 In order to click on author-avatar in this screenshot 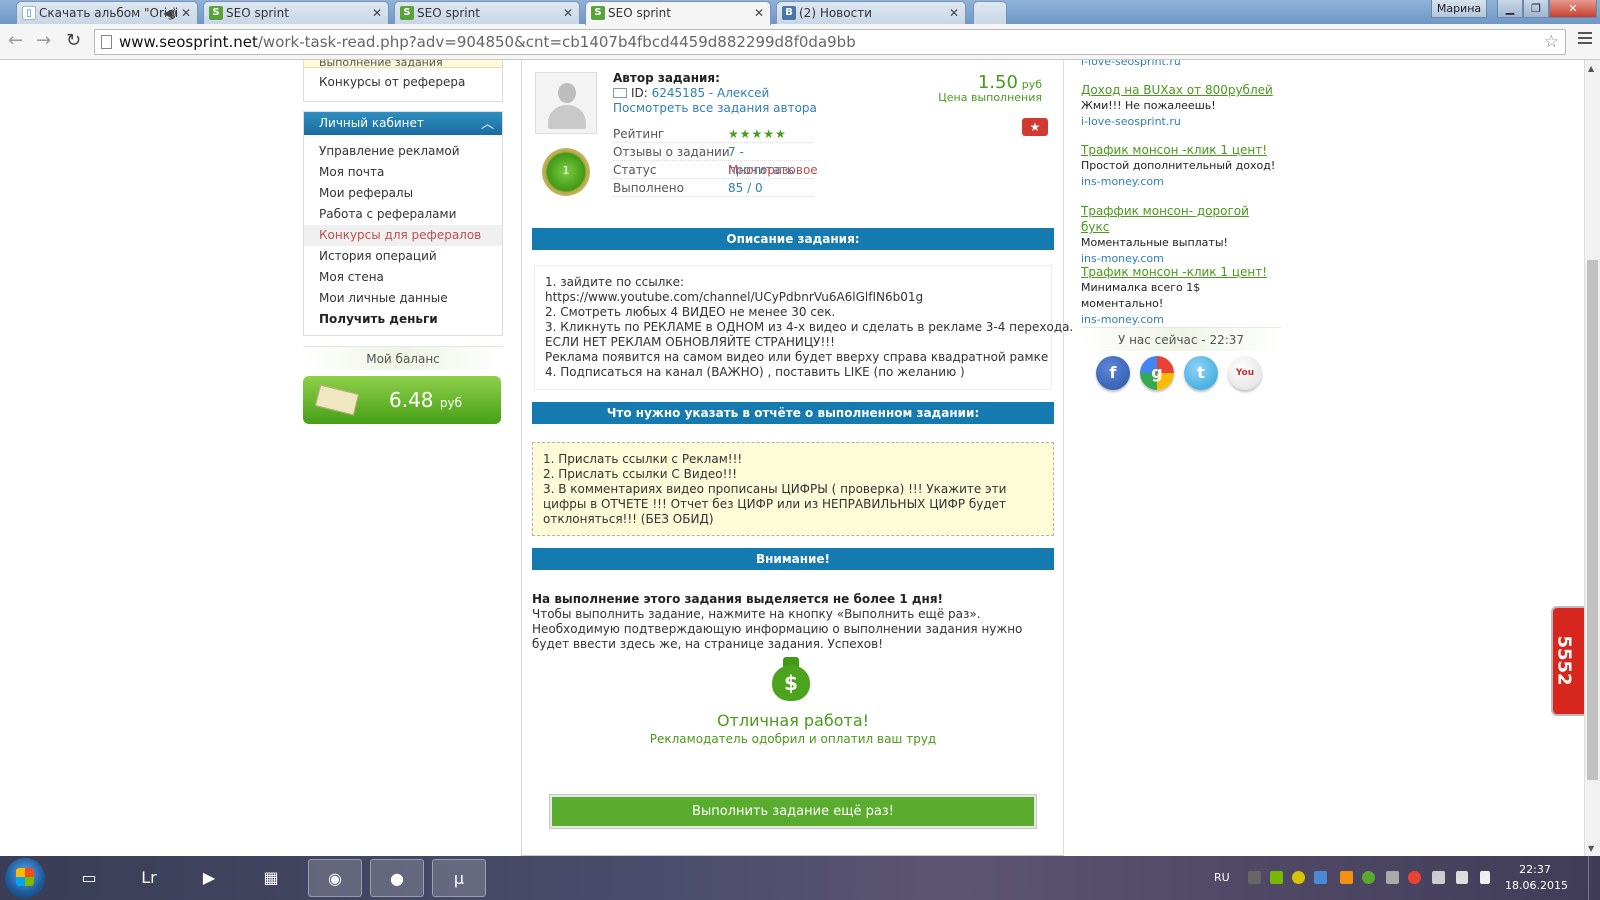, I will do `click(566, 103)`.